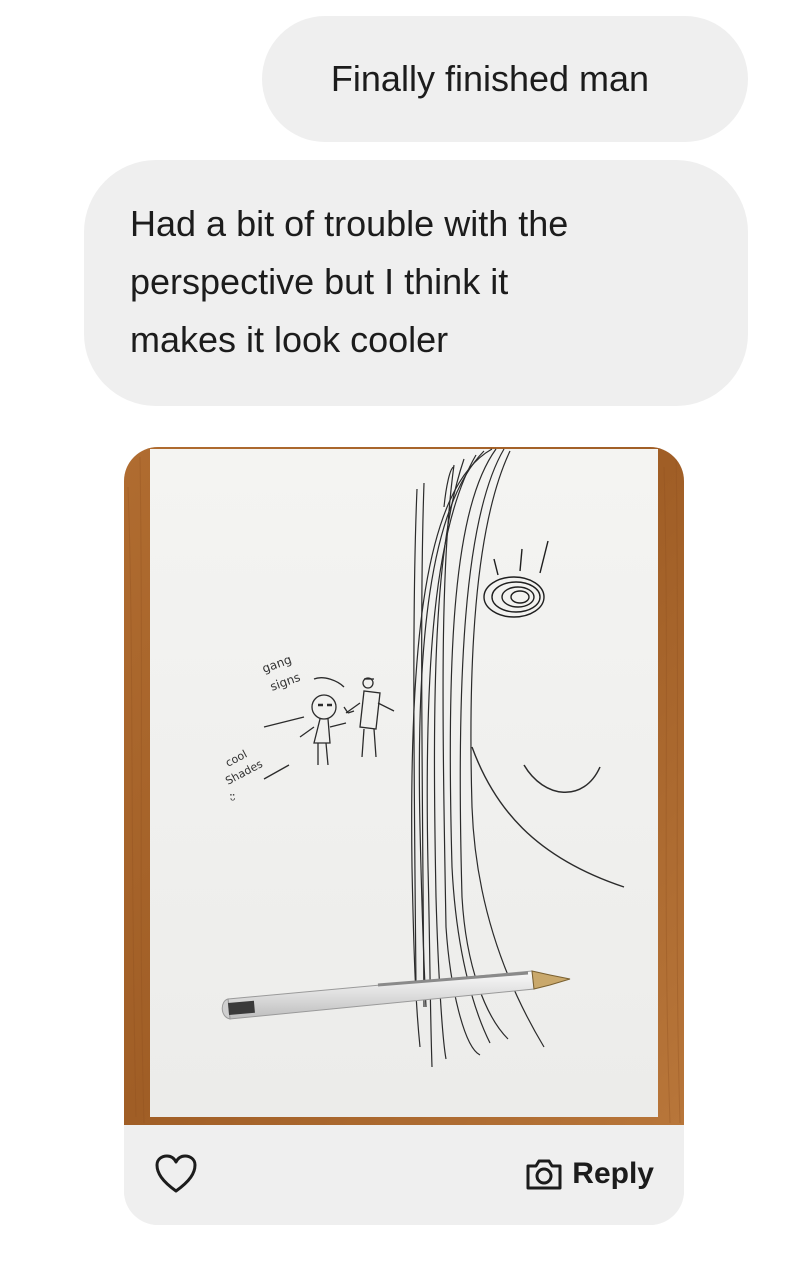 This screenshot has height=1264, width=800. I want to click on smiley-face: ᵕ̈, so click(233, 801).